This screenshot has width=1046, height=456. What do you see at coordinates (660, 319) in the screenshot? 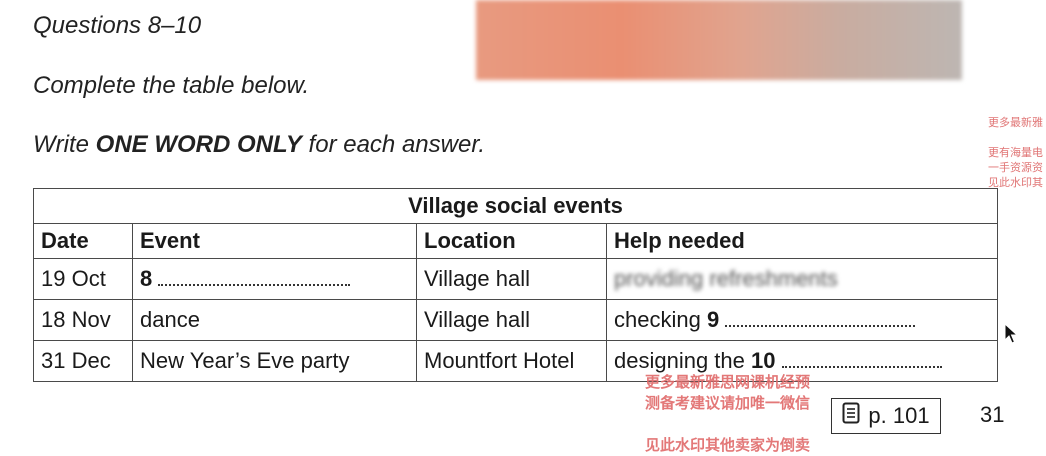
I see `help-text: checking` at bounding box center [660, 319].